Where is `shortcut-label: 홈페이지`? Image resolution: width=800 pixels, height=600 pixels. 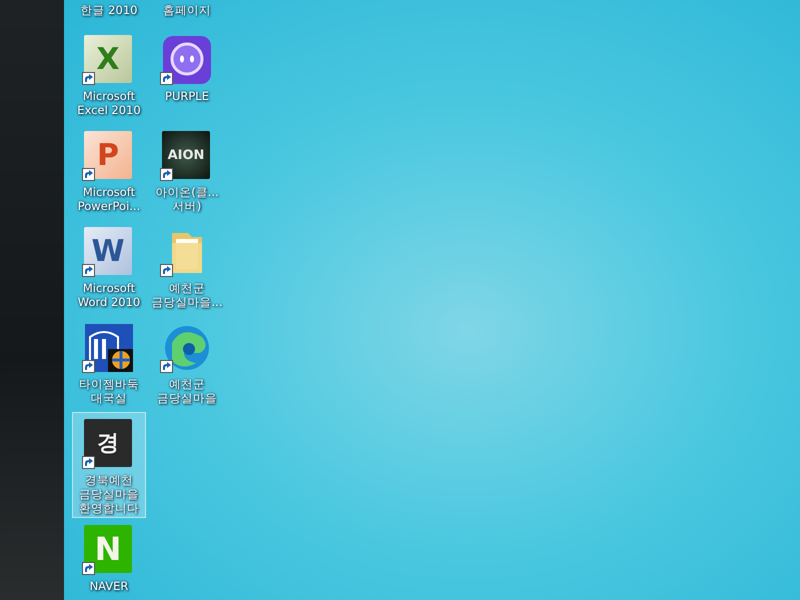 shortcut-label: 홈페이지 is located at coordinates (187, 10).